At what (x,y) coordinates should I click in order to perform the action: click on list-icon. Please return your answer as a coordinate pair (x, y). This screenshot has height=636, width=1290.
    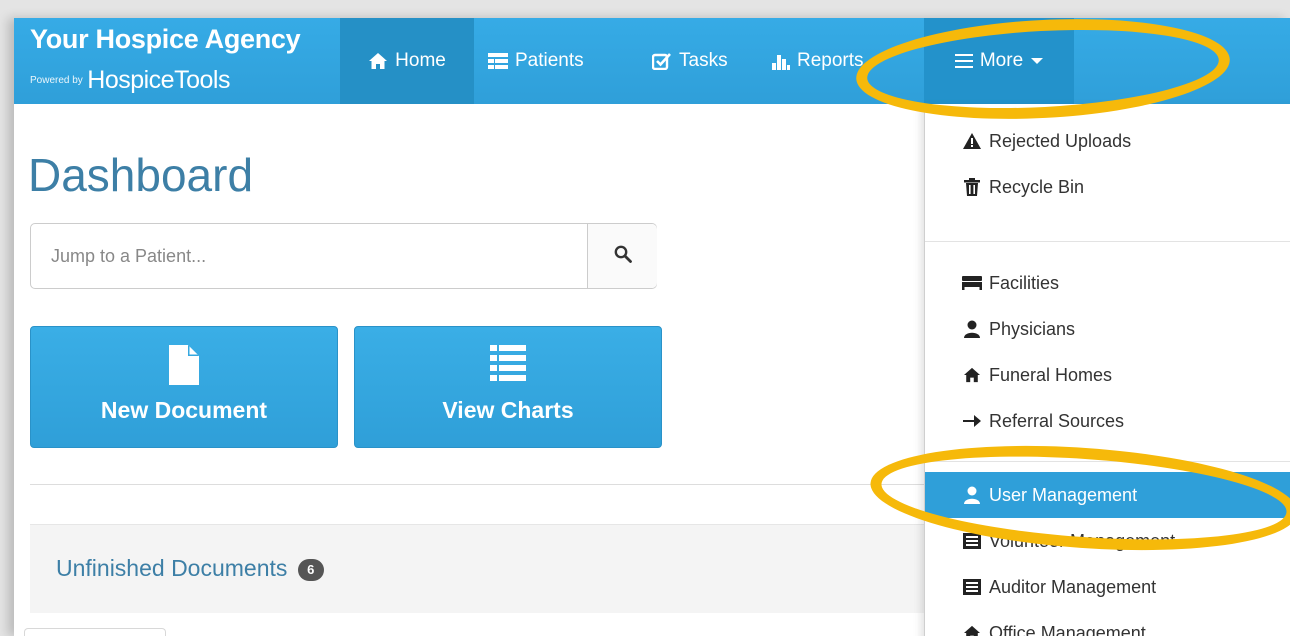
    Looking at the image, I should click on (508, 366).